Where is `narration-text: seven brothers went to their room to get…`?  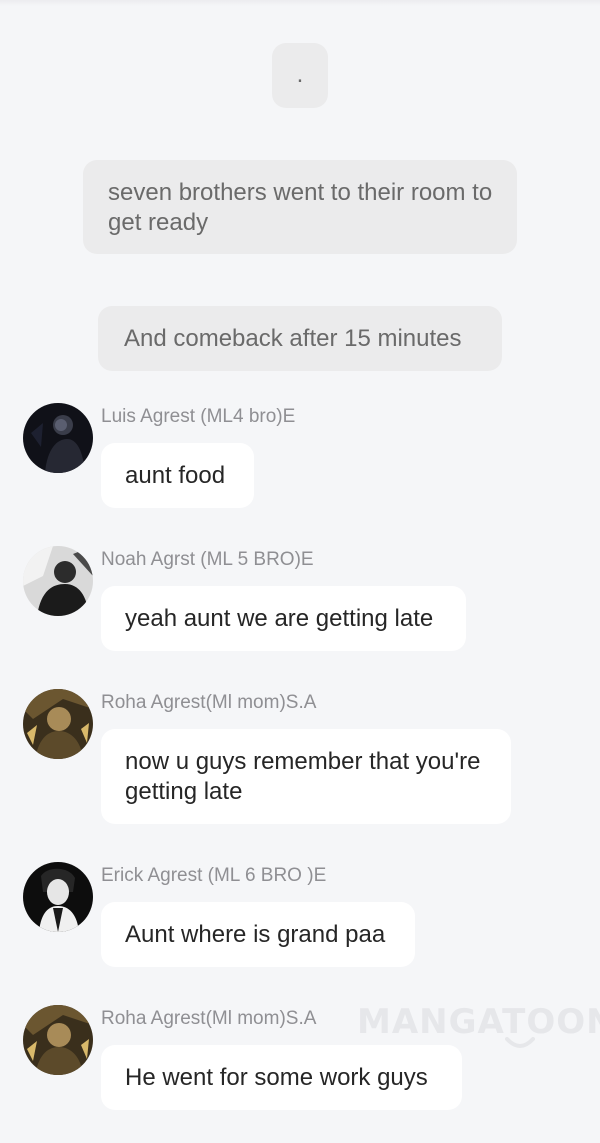
narration-text: seven brothers went to their room to get… is located at coordinates (300, 207).